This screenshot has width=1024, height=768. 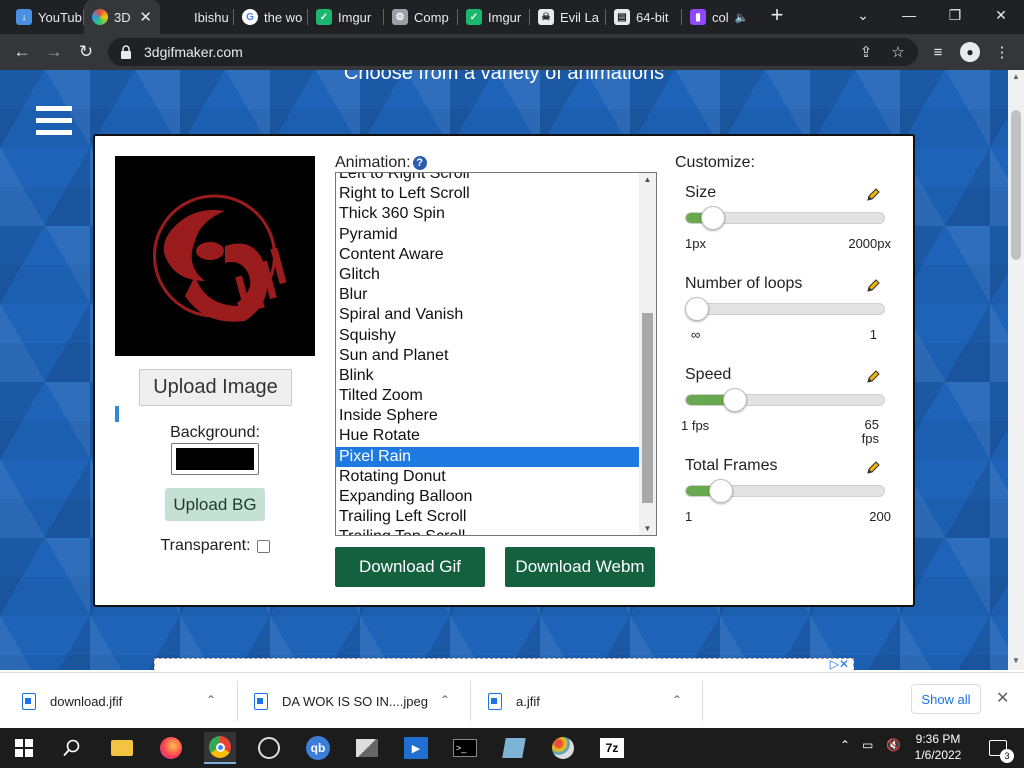 I want to click on animation-option: Inside Sphere, so click(x=487, y=416).